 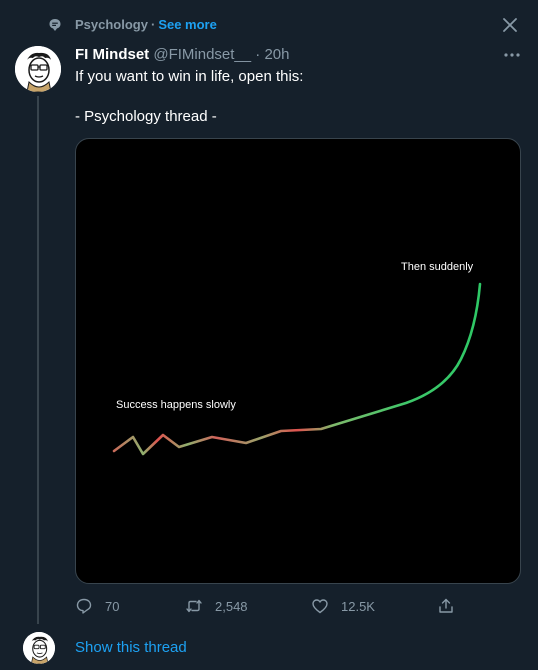 I want to click on tweet-actions: 70 2,548 12.5K, so click(x=297, y=606).